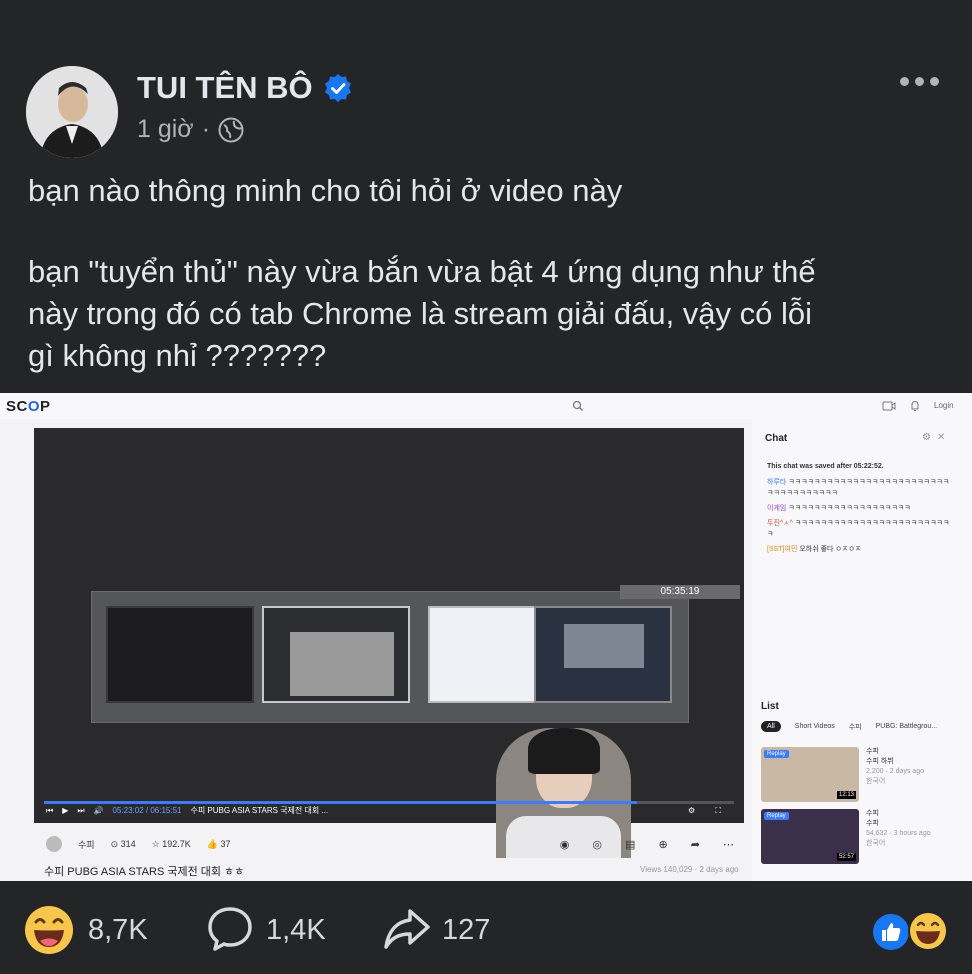 This screenshot has height=974, width=972. What do you see at coordinates (810, 774) in the screenshot?
I see `video-thumbnail: Replay 12:13` at bounding box center [810, 774].